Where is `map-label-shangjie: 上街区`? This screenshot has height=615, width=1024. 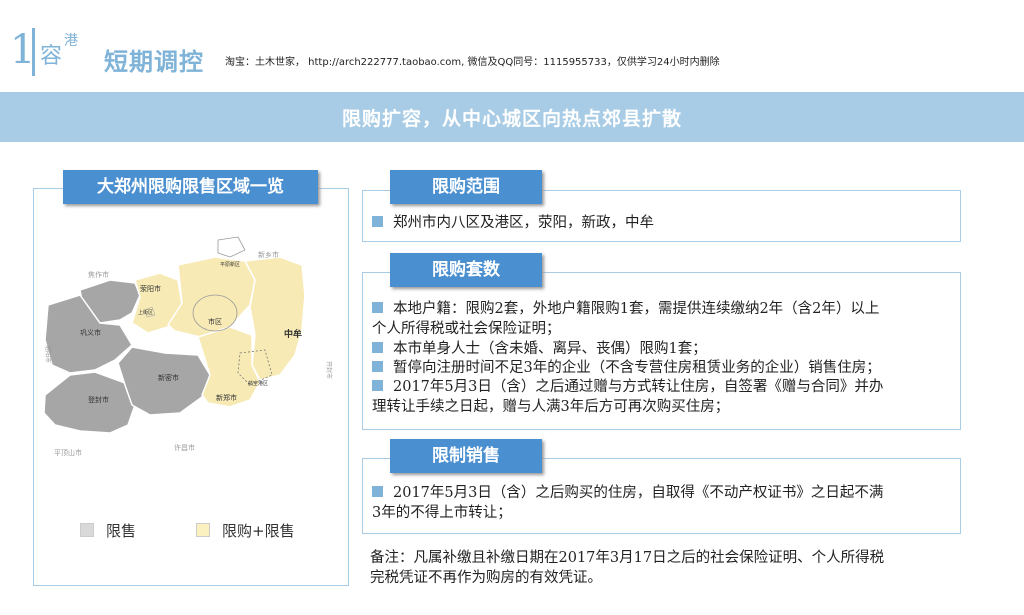 map-label-shangjie: 上街区 is located at coordinates (145, 312).